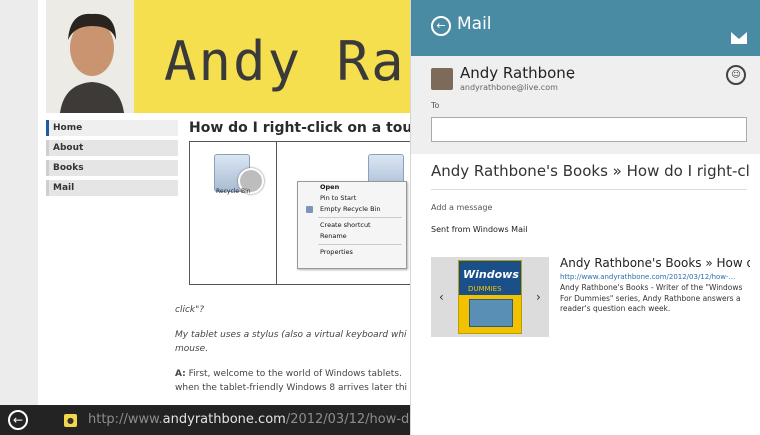 The image size is (760, 435). Describe the element at coordinates (299, 128) in the screenshot. I see `article-title: How do I right-click on a tou` at that location.